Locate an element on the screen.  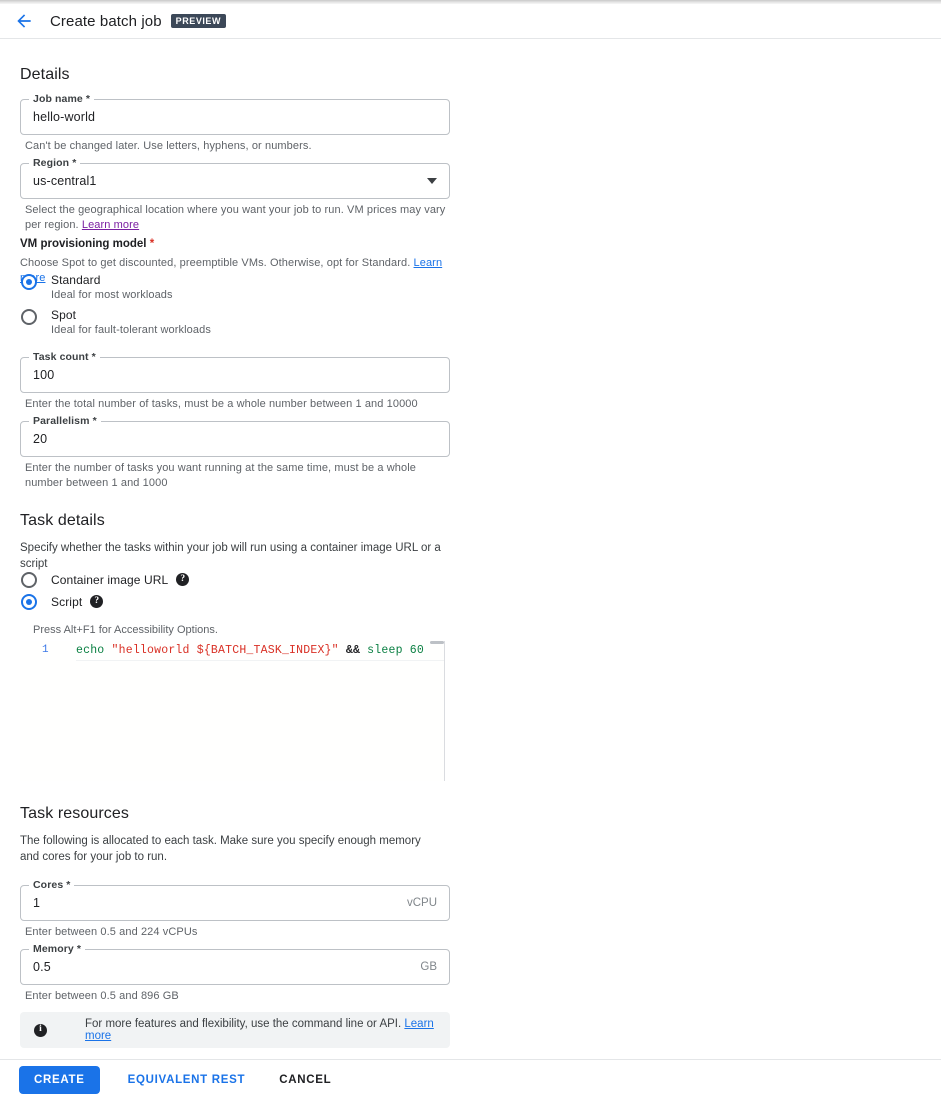
radio-container-image-url-label: Container image URL is located at coordinates (110, 579).